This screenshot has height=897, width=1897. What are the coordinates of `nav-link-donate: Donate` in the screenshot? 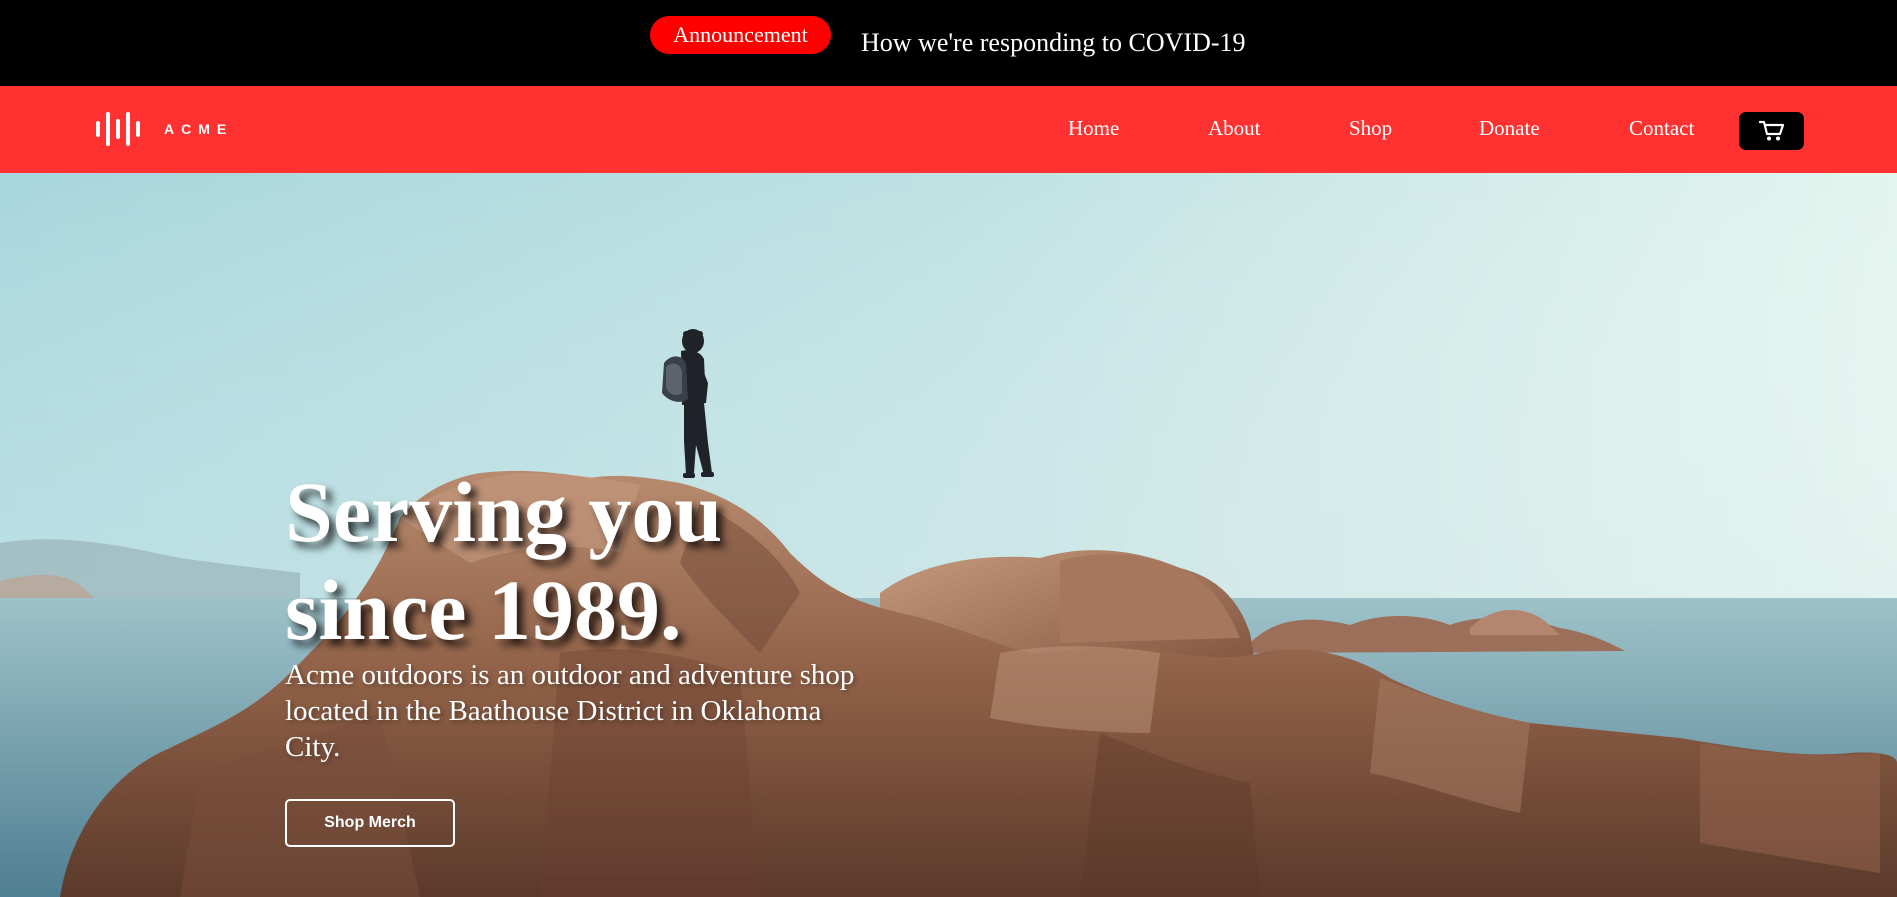 It's located at (1509, 128).